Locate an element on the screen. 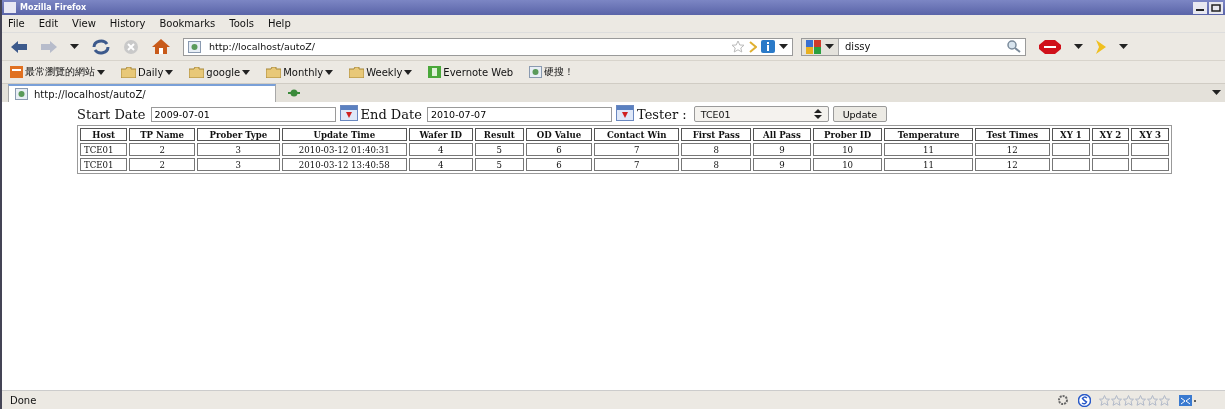  column-header: Test Times is located at coordinates (1012, 134).